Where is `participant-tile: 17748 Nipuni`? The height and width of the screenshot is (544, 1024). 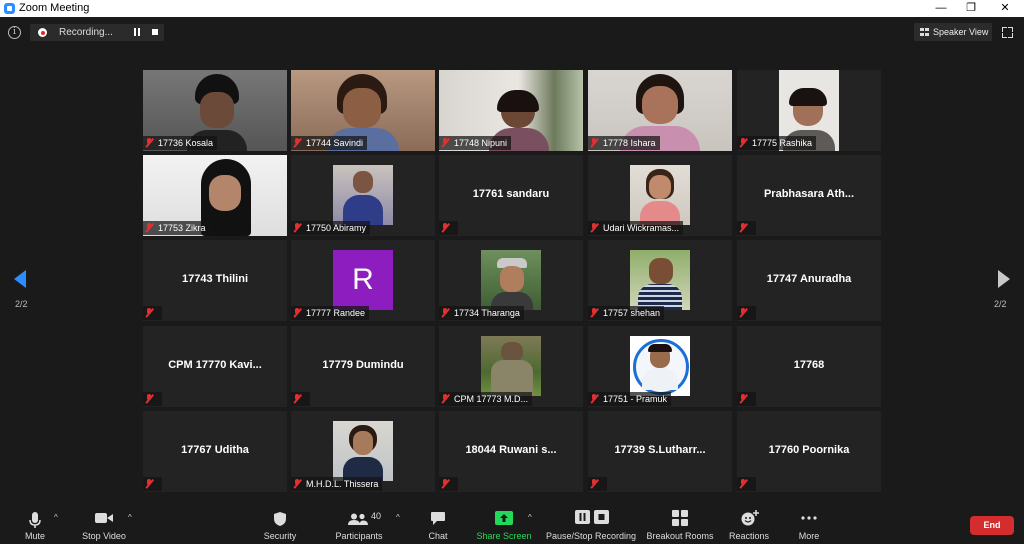
participant-tile: 17748 Nipuni is located at coordinates (511, 110).